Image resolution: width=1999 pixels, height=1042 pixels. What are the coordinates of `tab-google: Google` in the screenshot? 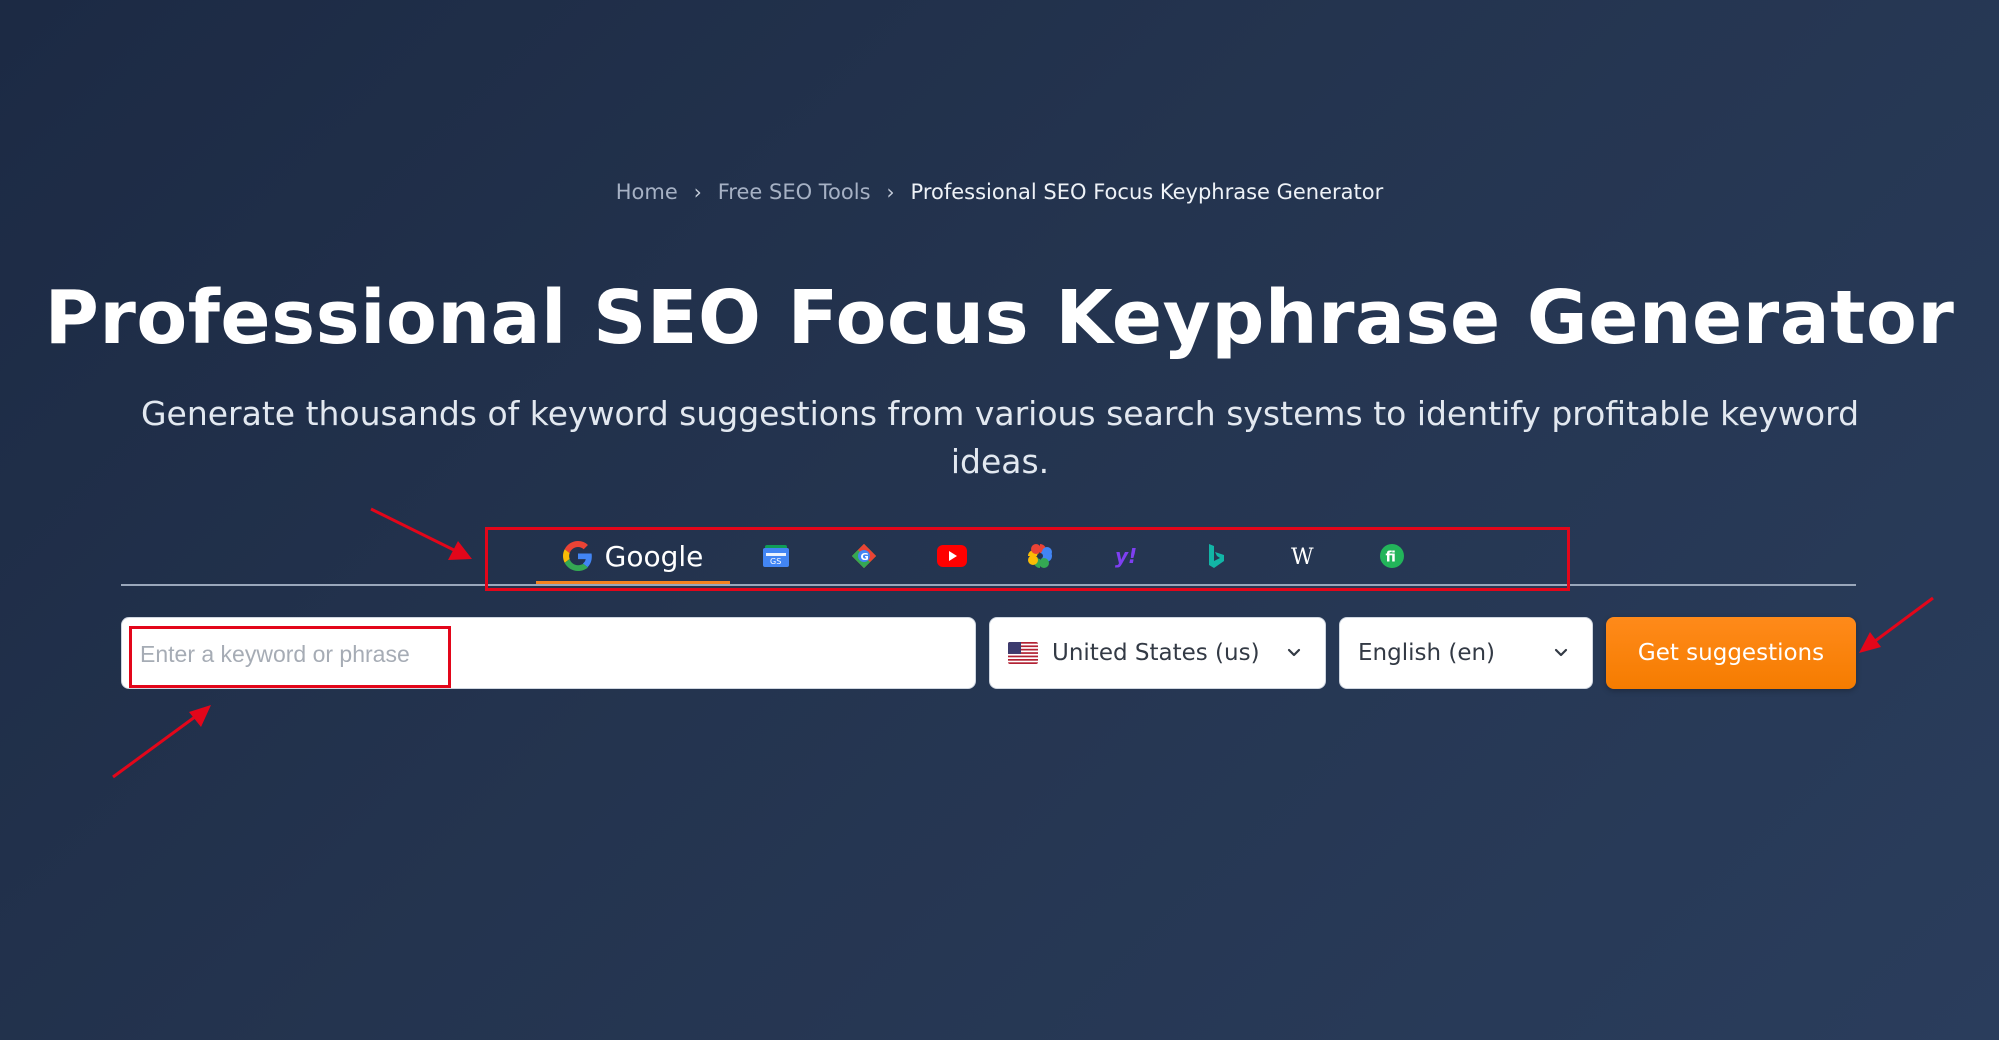 It's located at (627, 557).